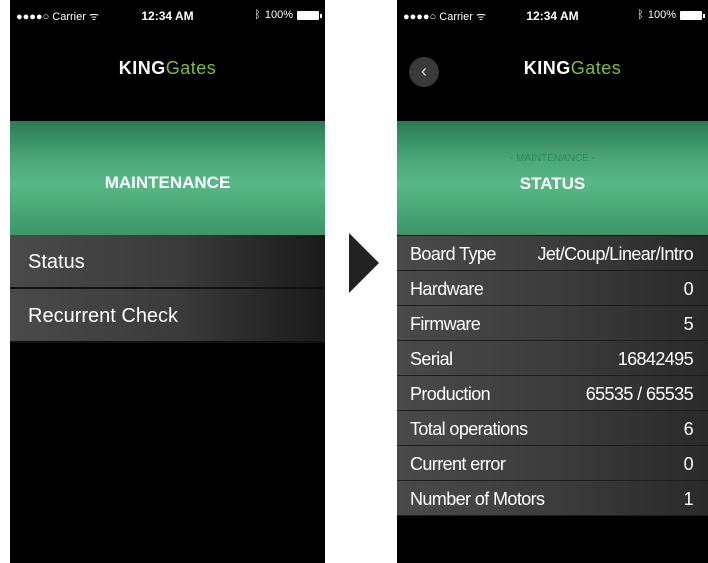 The width and height of the screenshot is (708, 563). I want to click on row-value: 6, so click(688, 429).